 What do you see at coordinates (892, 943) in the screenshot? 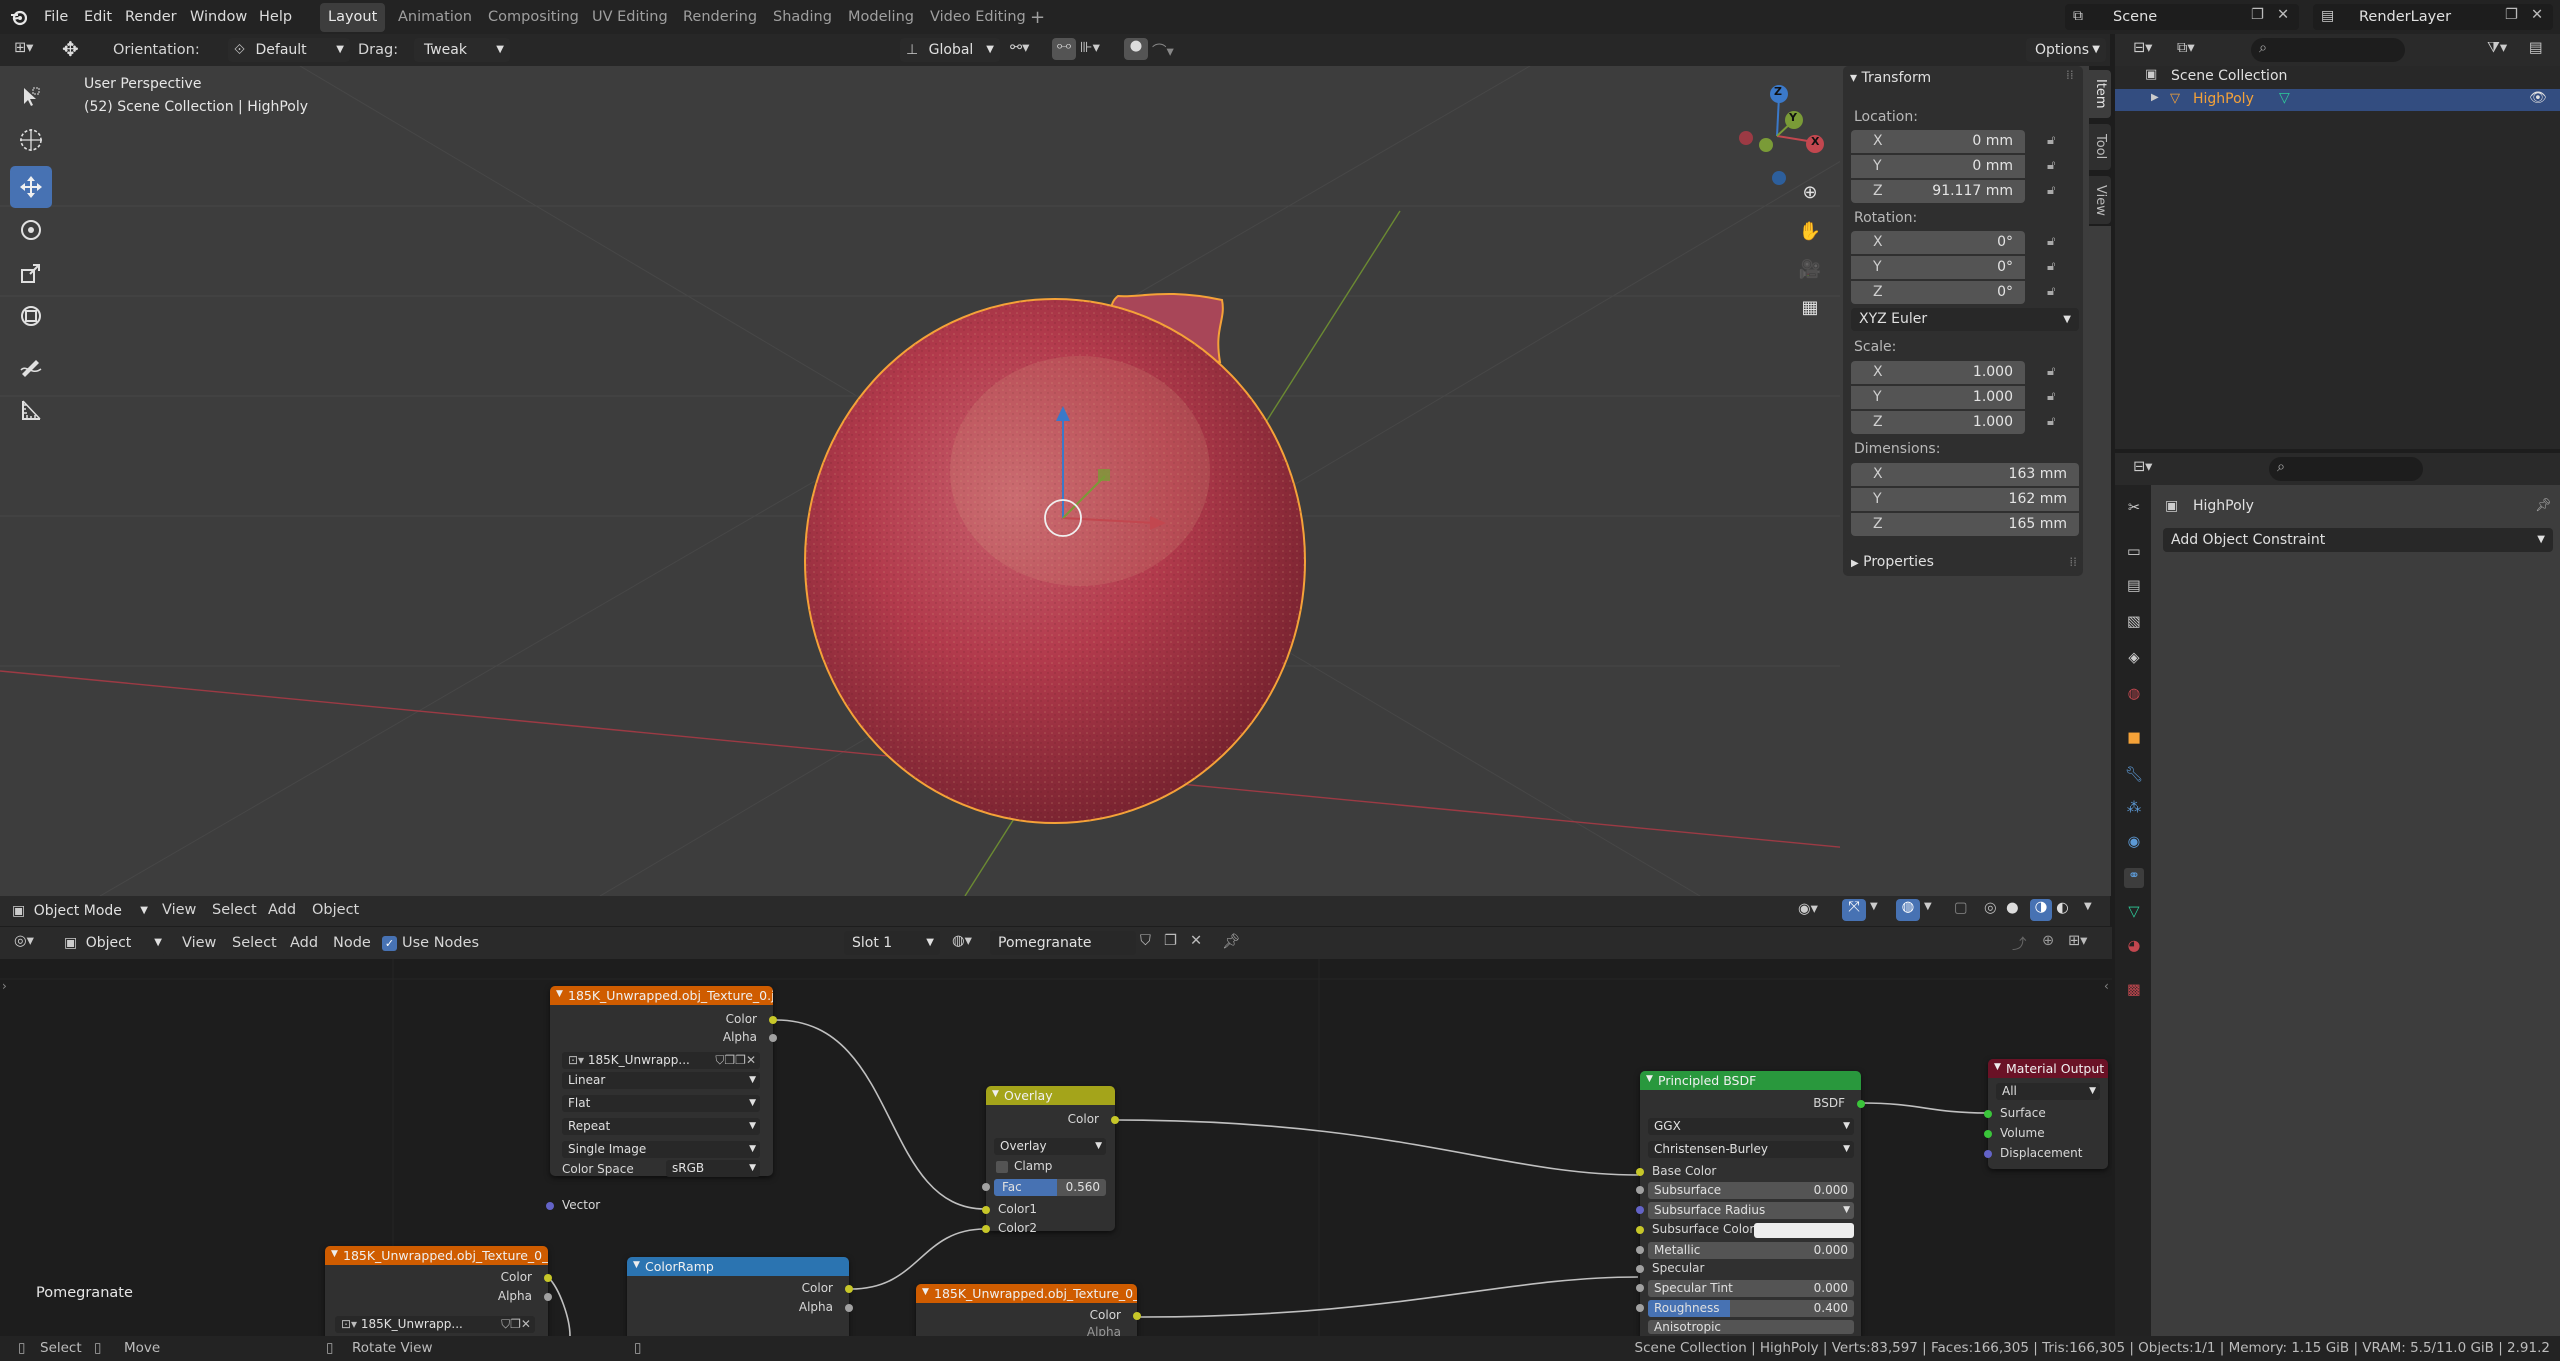
I see `slot-dropdown: Slot 1 ▼` at bounding box center [892, 943].